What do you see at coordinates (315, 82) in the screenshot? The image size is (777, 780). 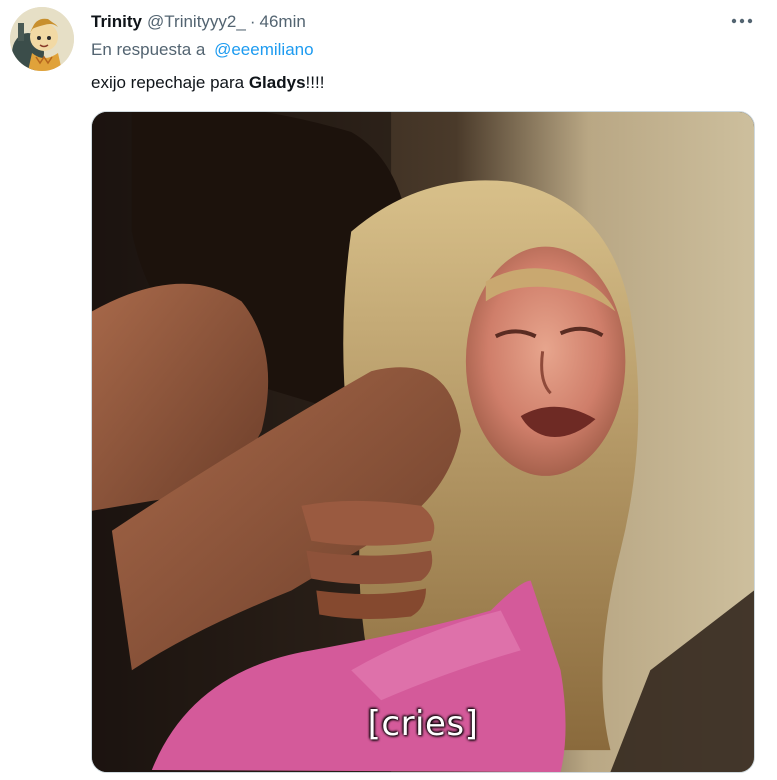 I see `tweet-text-end: !!!!` at bounding box center [315, 82].